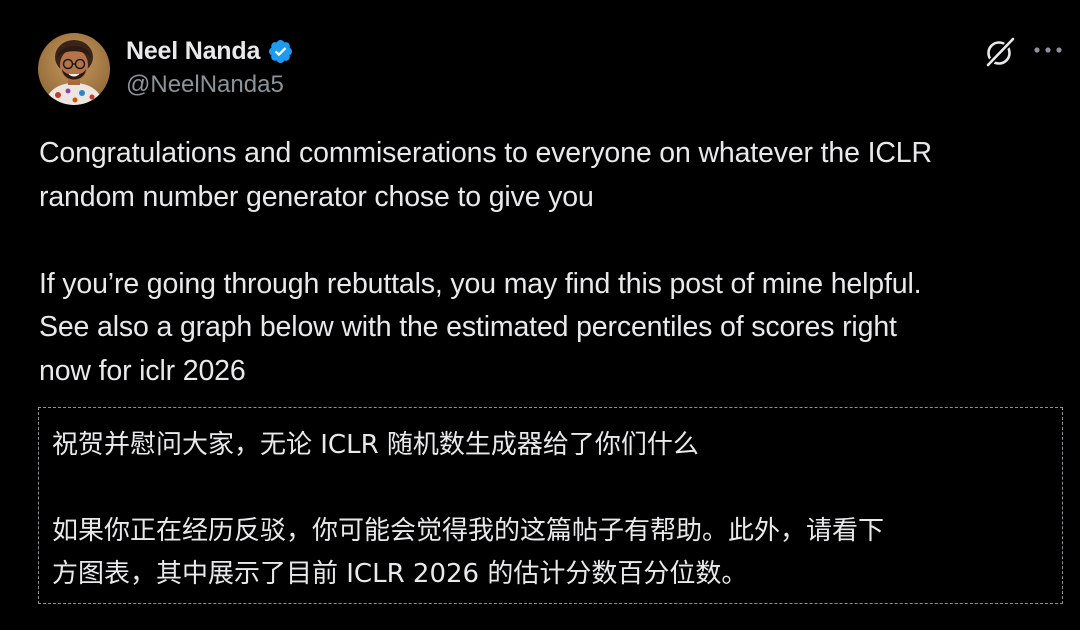  I want to click on avatar, so click(74, 69).